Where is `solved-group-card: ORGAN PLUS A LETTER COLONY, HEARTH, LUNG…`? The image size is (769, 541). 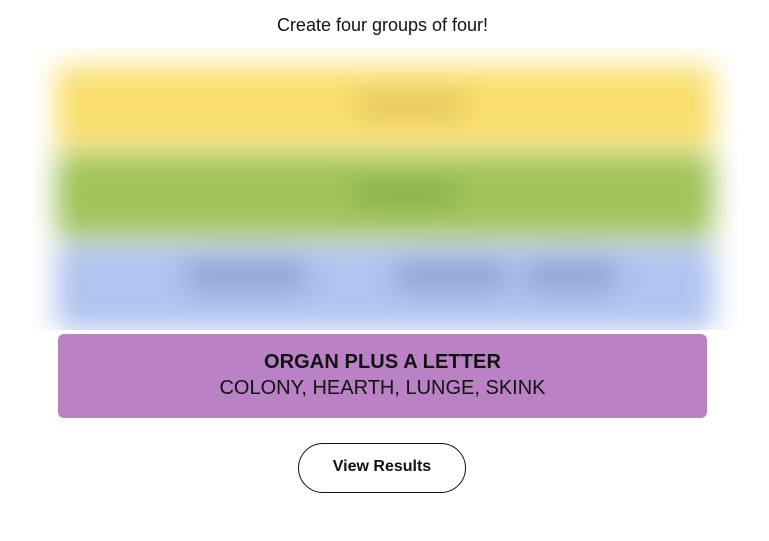
solved-group-card: ORGAN PLUS A LETTER COLONY, HEARTH, LUNG… is located at coordinates (382, 376).